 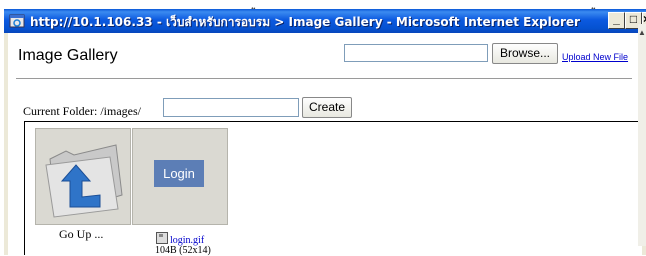 What do you see at coordinates (324, 78) in the screenshot?
I see `header-divider` at bounding box center [324, 78].